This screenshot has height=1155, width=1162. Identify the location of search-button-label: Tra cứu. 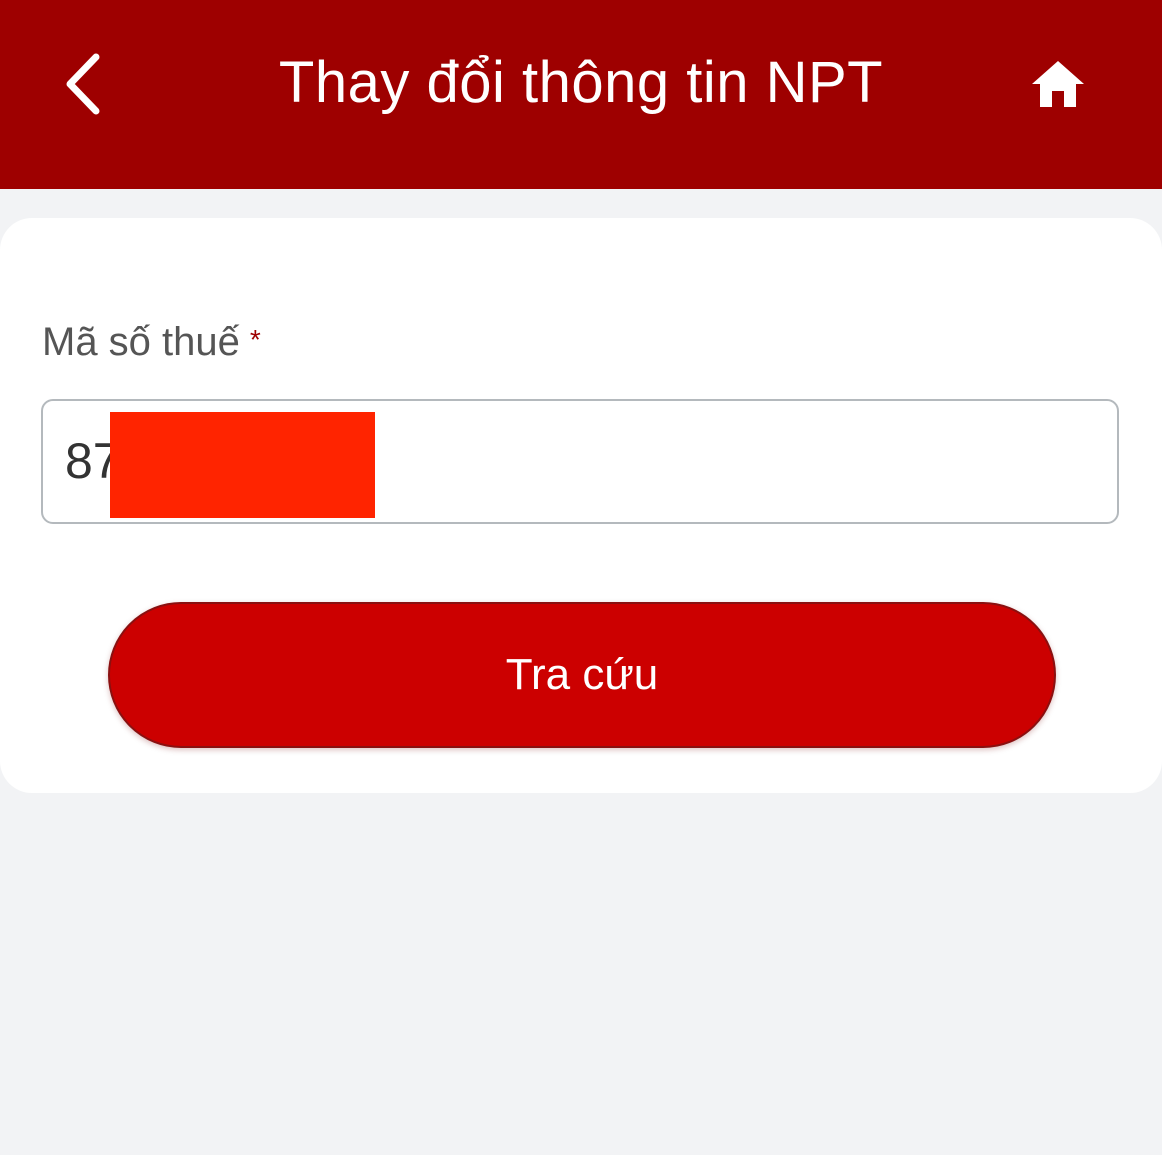
(582, 674).